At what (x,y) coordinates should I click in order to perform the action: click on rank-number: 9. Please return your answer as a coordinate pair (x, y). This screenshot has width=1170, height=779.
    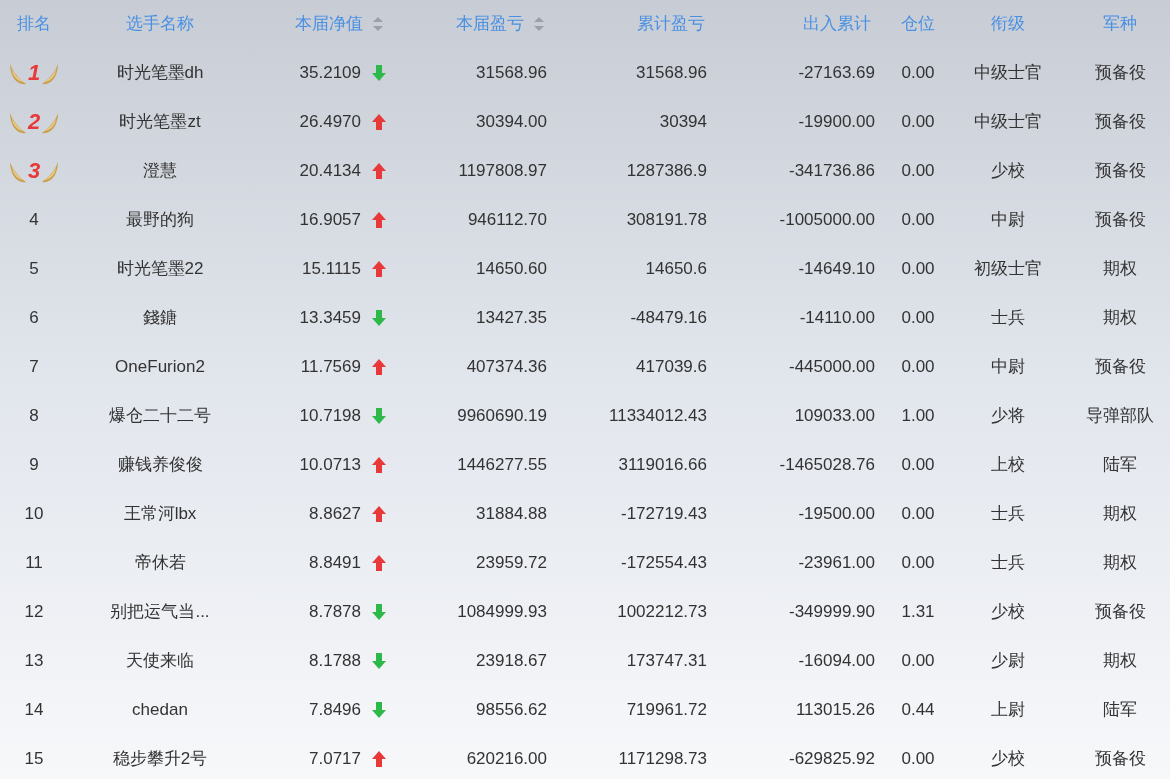
    Looking at the image, I should click on (34, 464).